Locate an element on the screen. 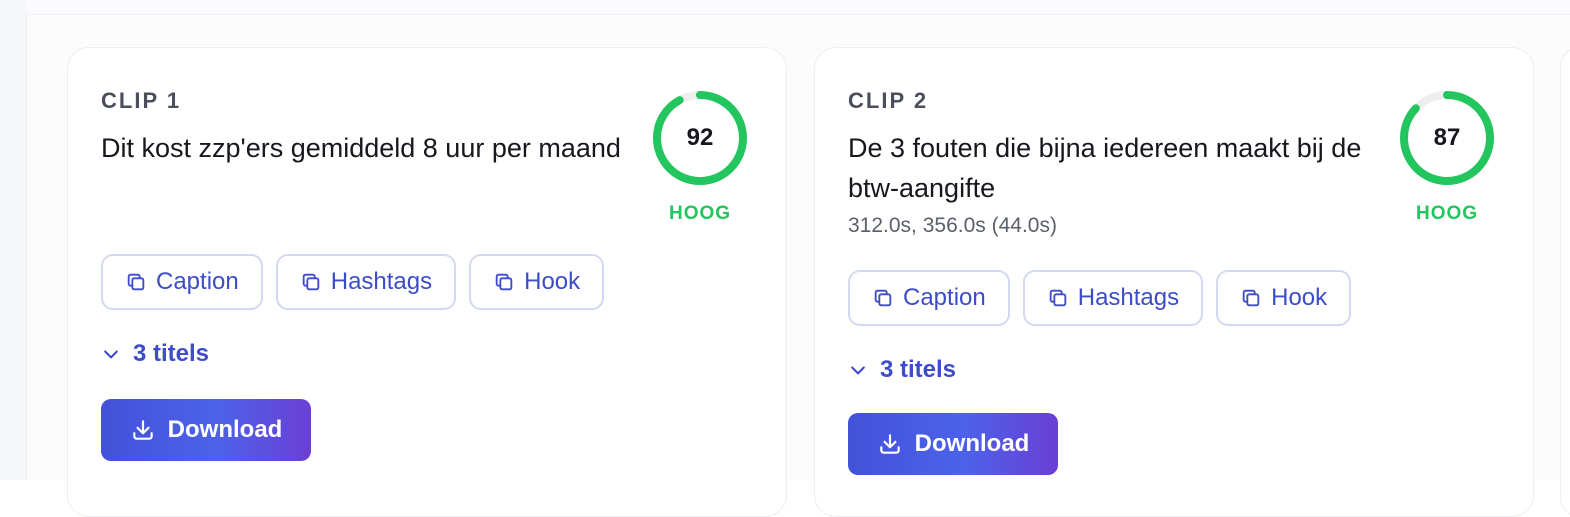 The image size is (1570, 517). clip-label: CLIP 2 is located at coordinates (888, 100).